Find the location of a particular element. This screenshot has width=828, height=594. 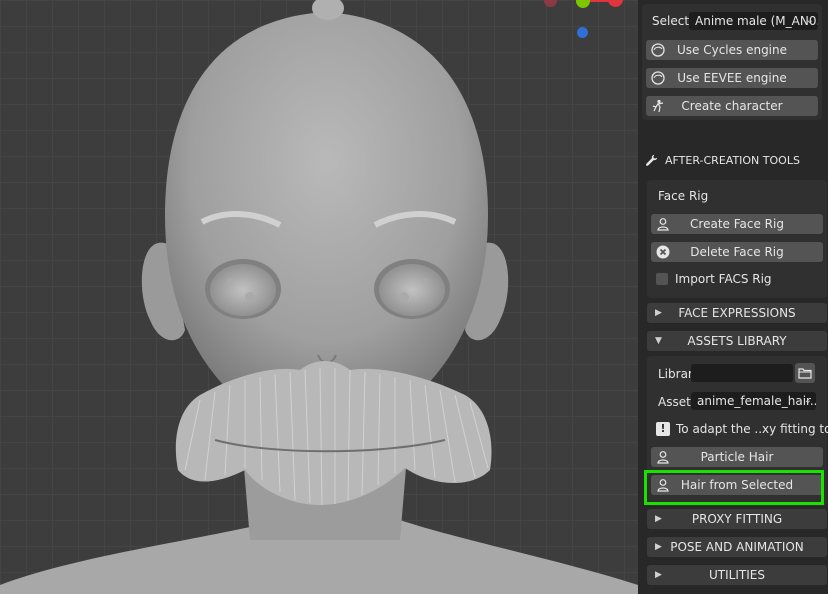

create-character-label: Create character is located at coordinates (732, 106).